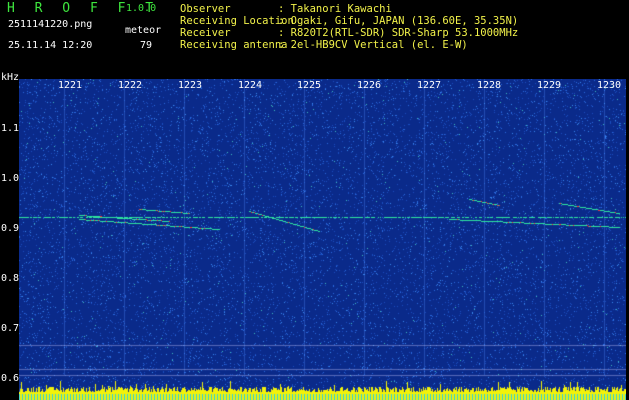 Image resolution: width=629 pixels, height=400 pixels. Describe the element at coordinates (50, 45) in the screenshot. I see `file-datetime: 25.11.14 12:20` at that location.